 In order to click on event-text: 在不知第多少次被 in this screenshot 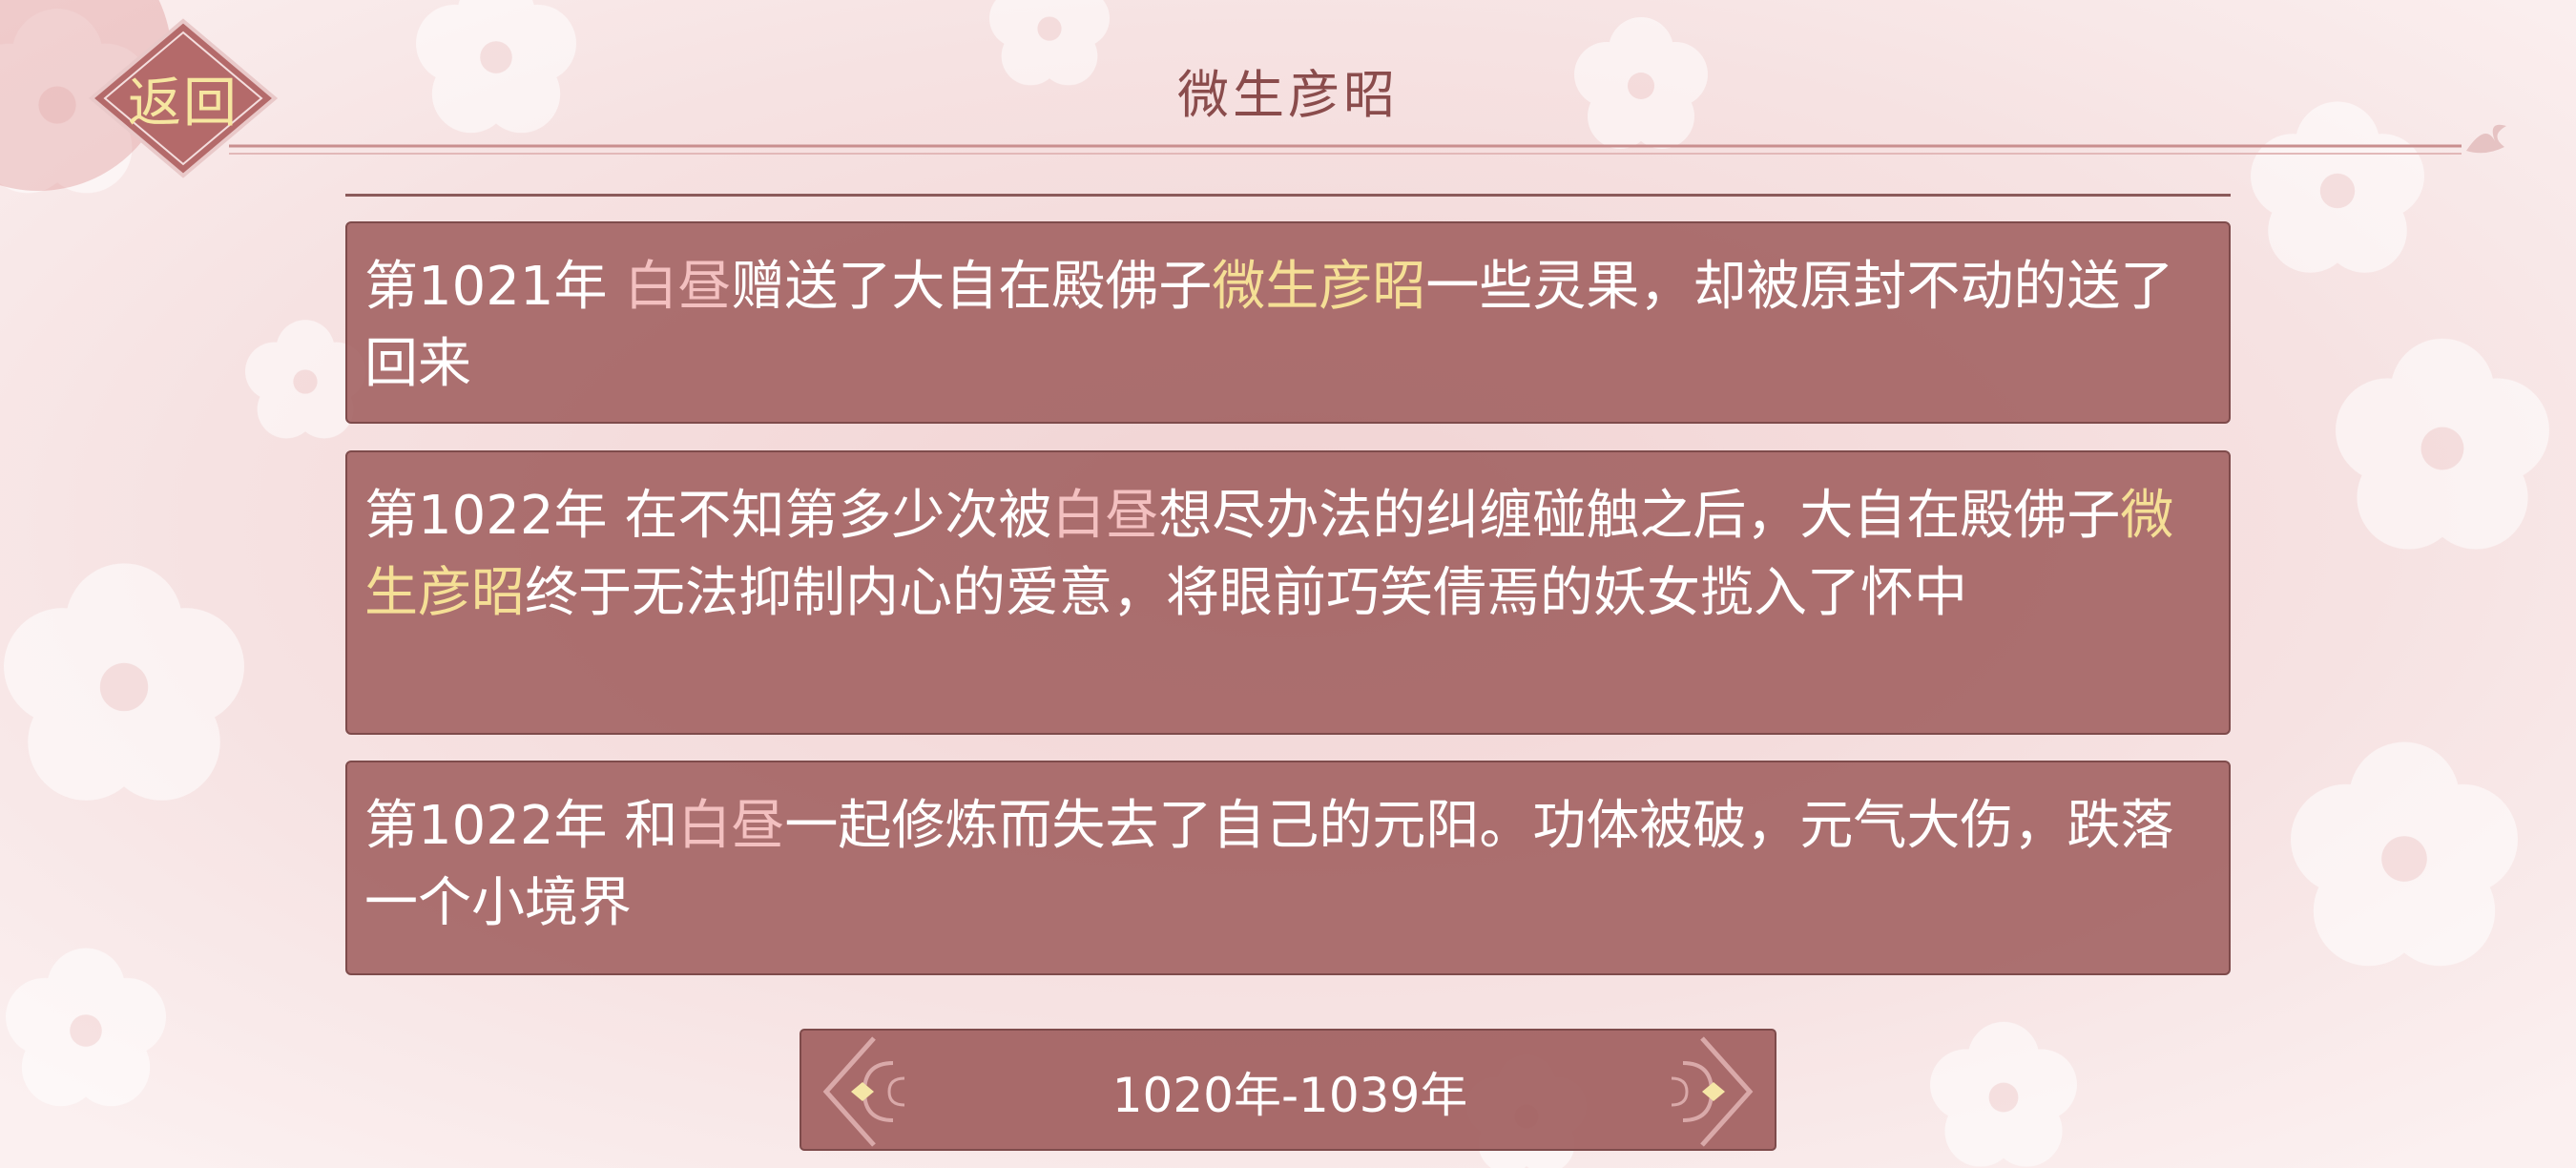, I will do `click(829, 516)`.